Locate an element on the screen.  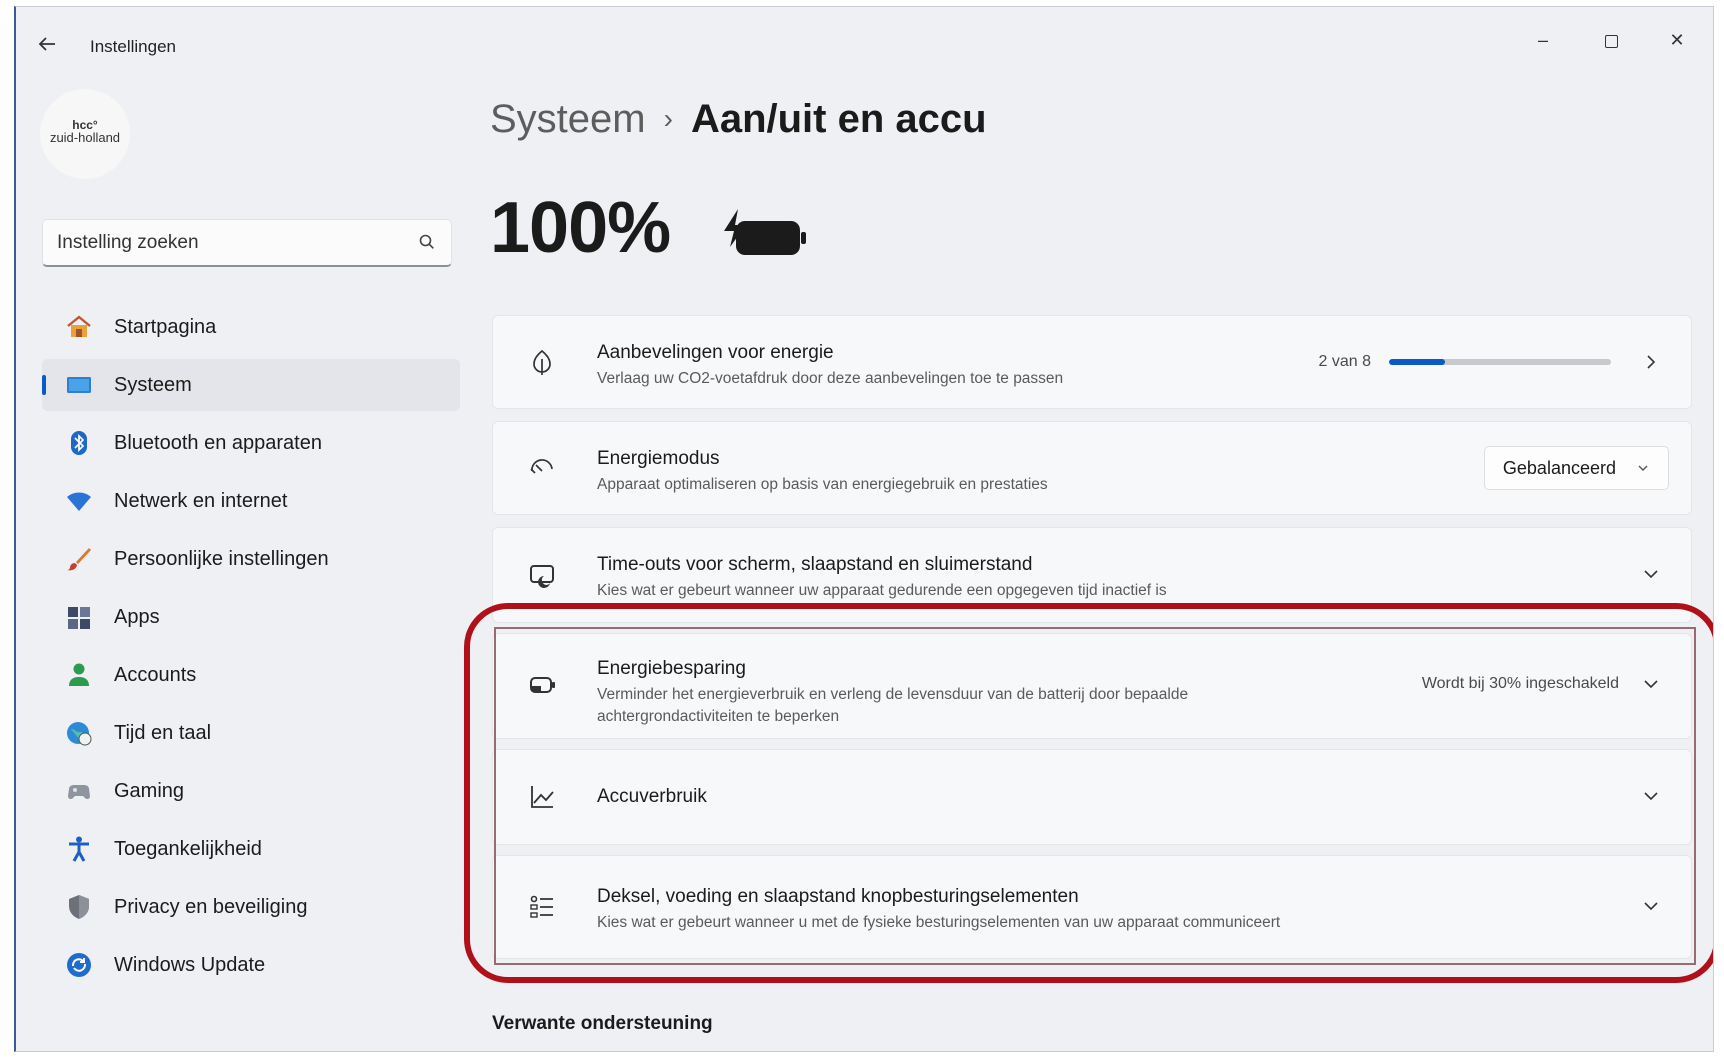
sidebar-item-label: Privacy en beveiliging is located at coordinates (211, 906).